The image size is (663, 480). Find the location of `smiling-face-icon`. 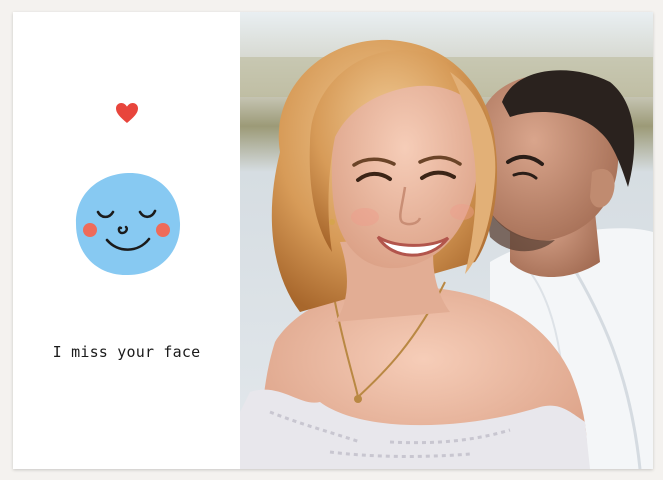

smiling-face-icon is located at coordinates (128, 224).